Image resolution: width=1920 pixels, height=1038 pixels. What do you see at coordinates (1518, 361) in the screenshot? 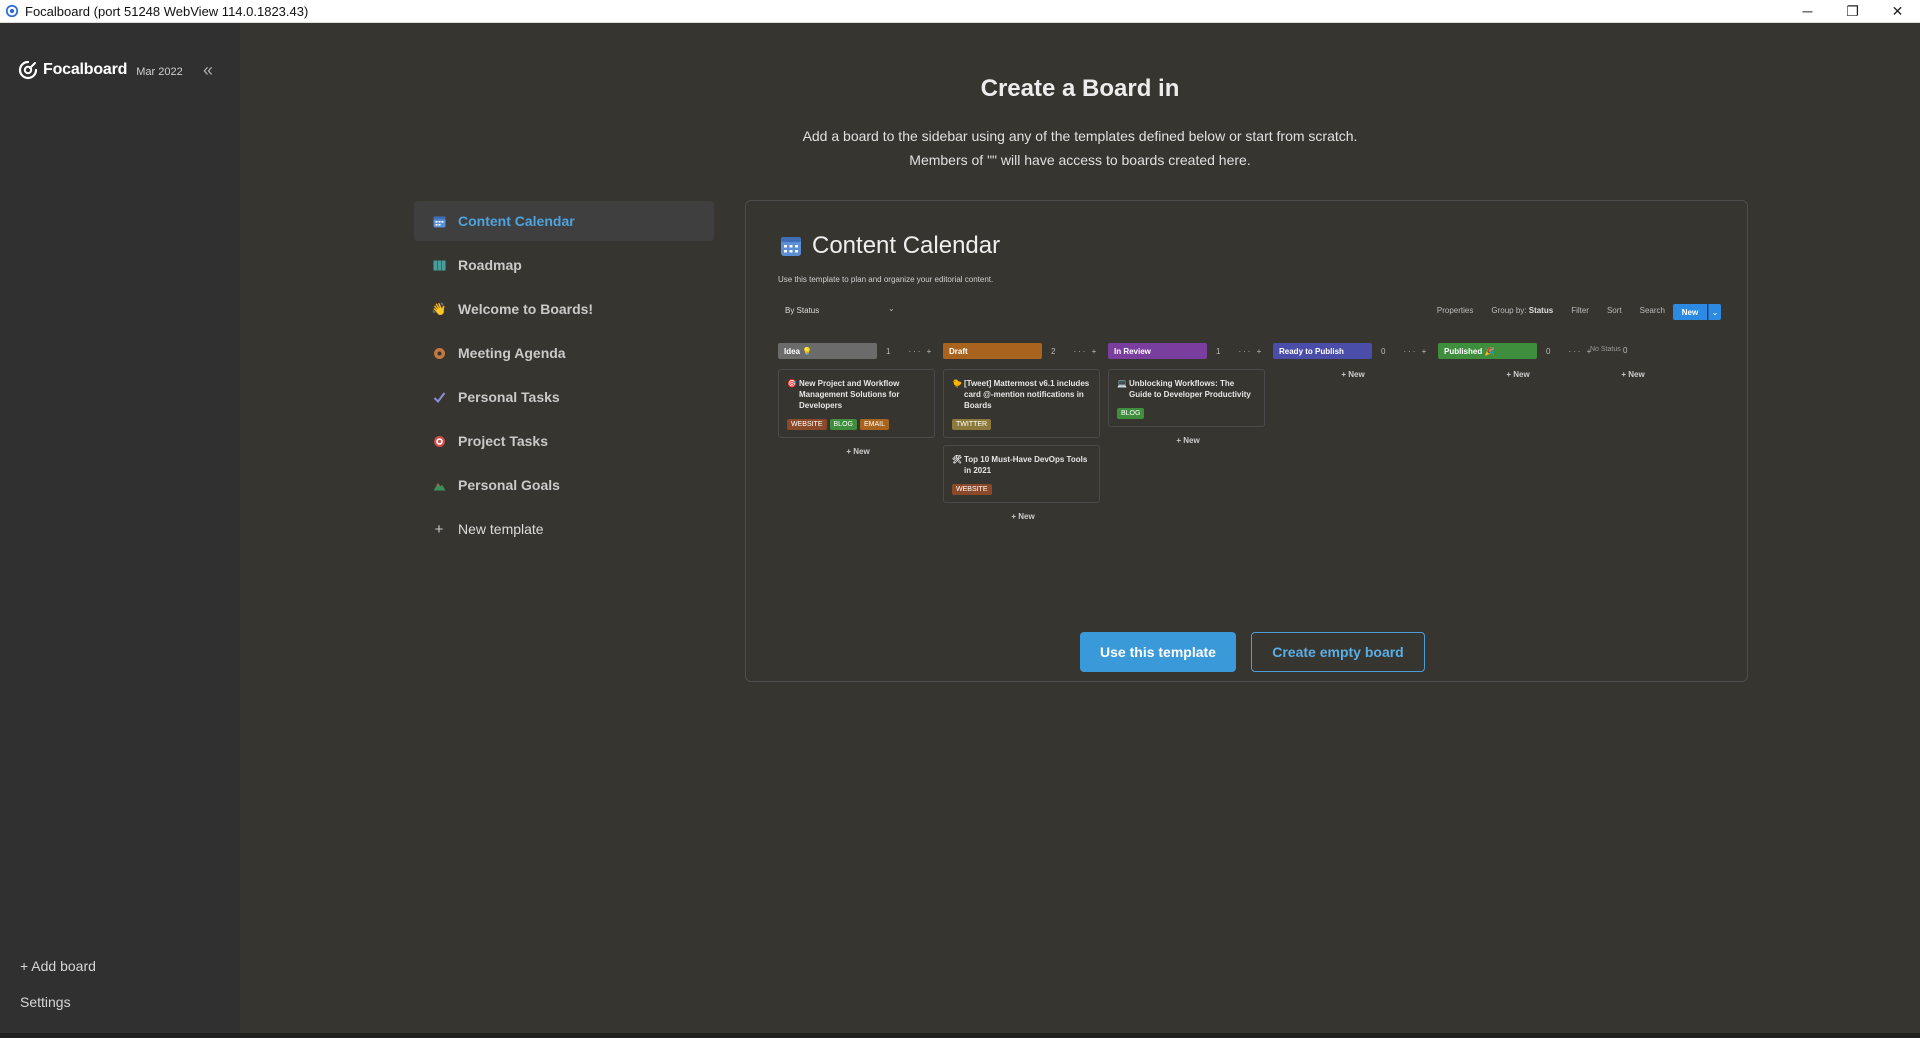
I see `board-column: Published 🎉 0 ··· + + New` at bounding box center [1518, 361].